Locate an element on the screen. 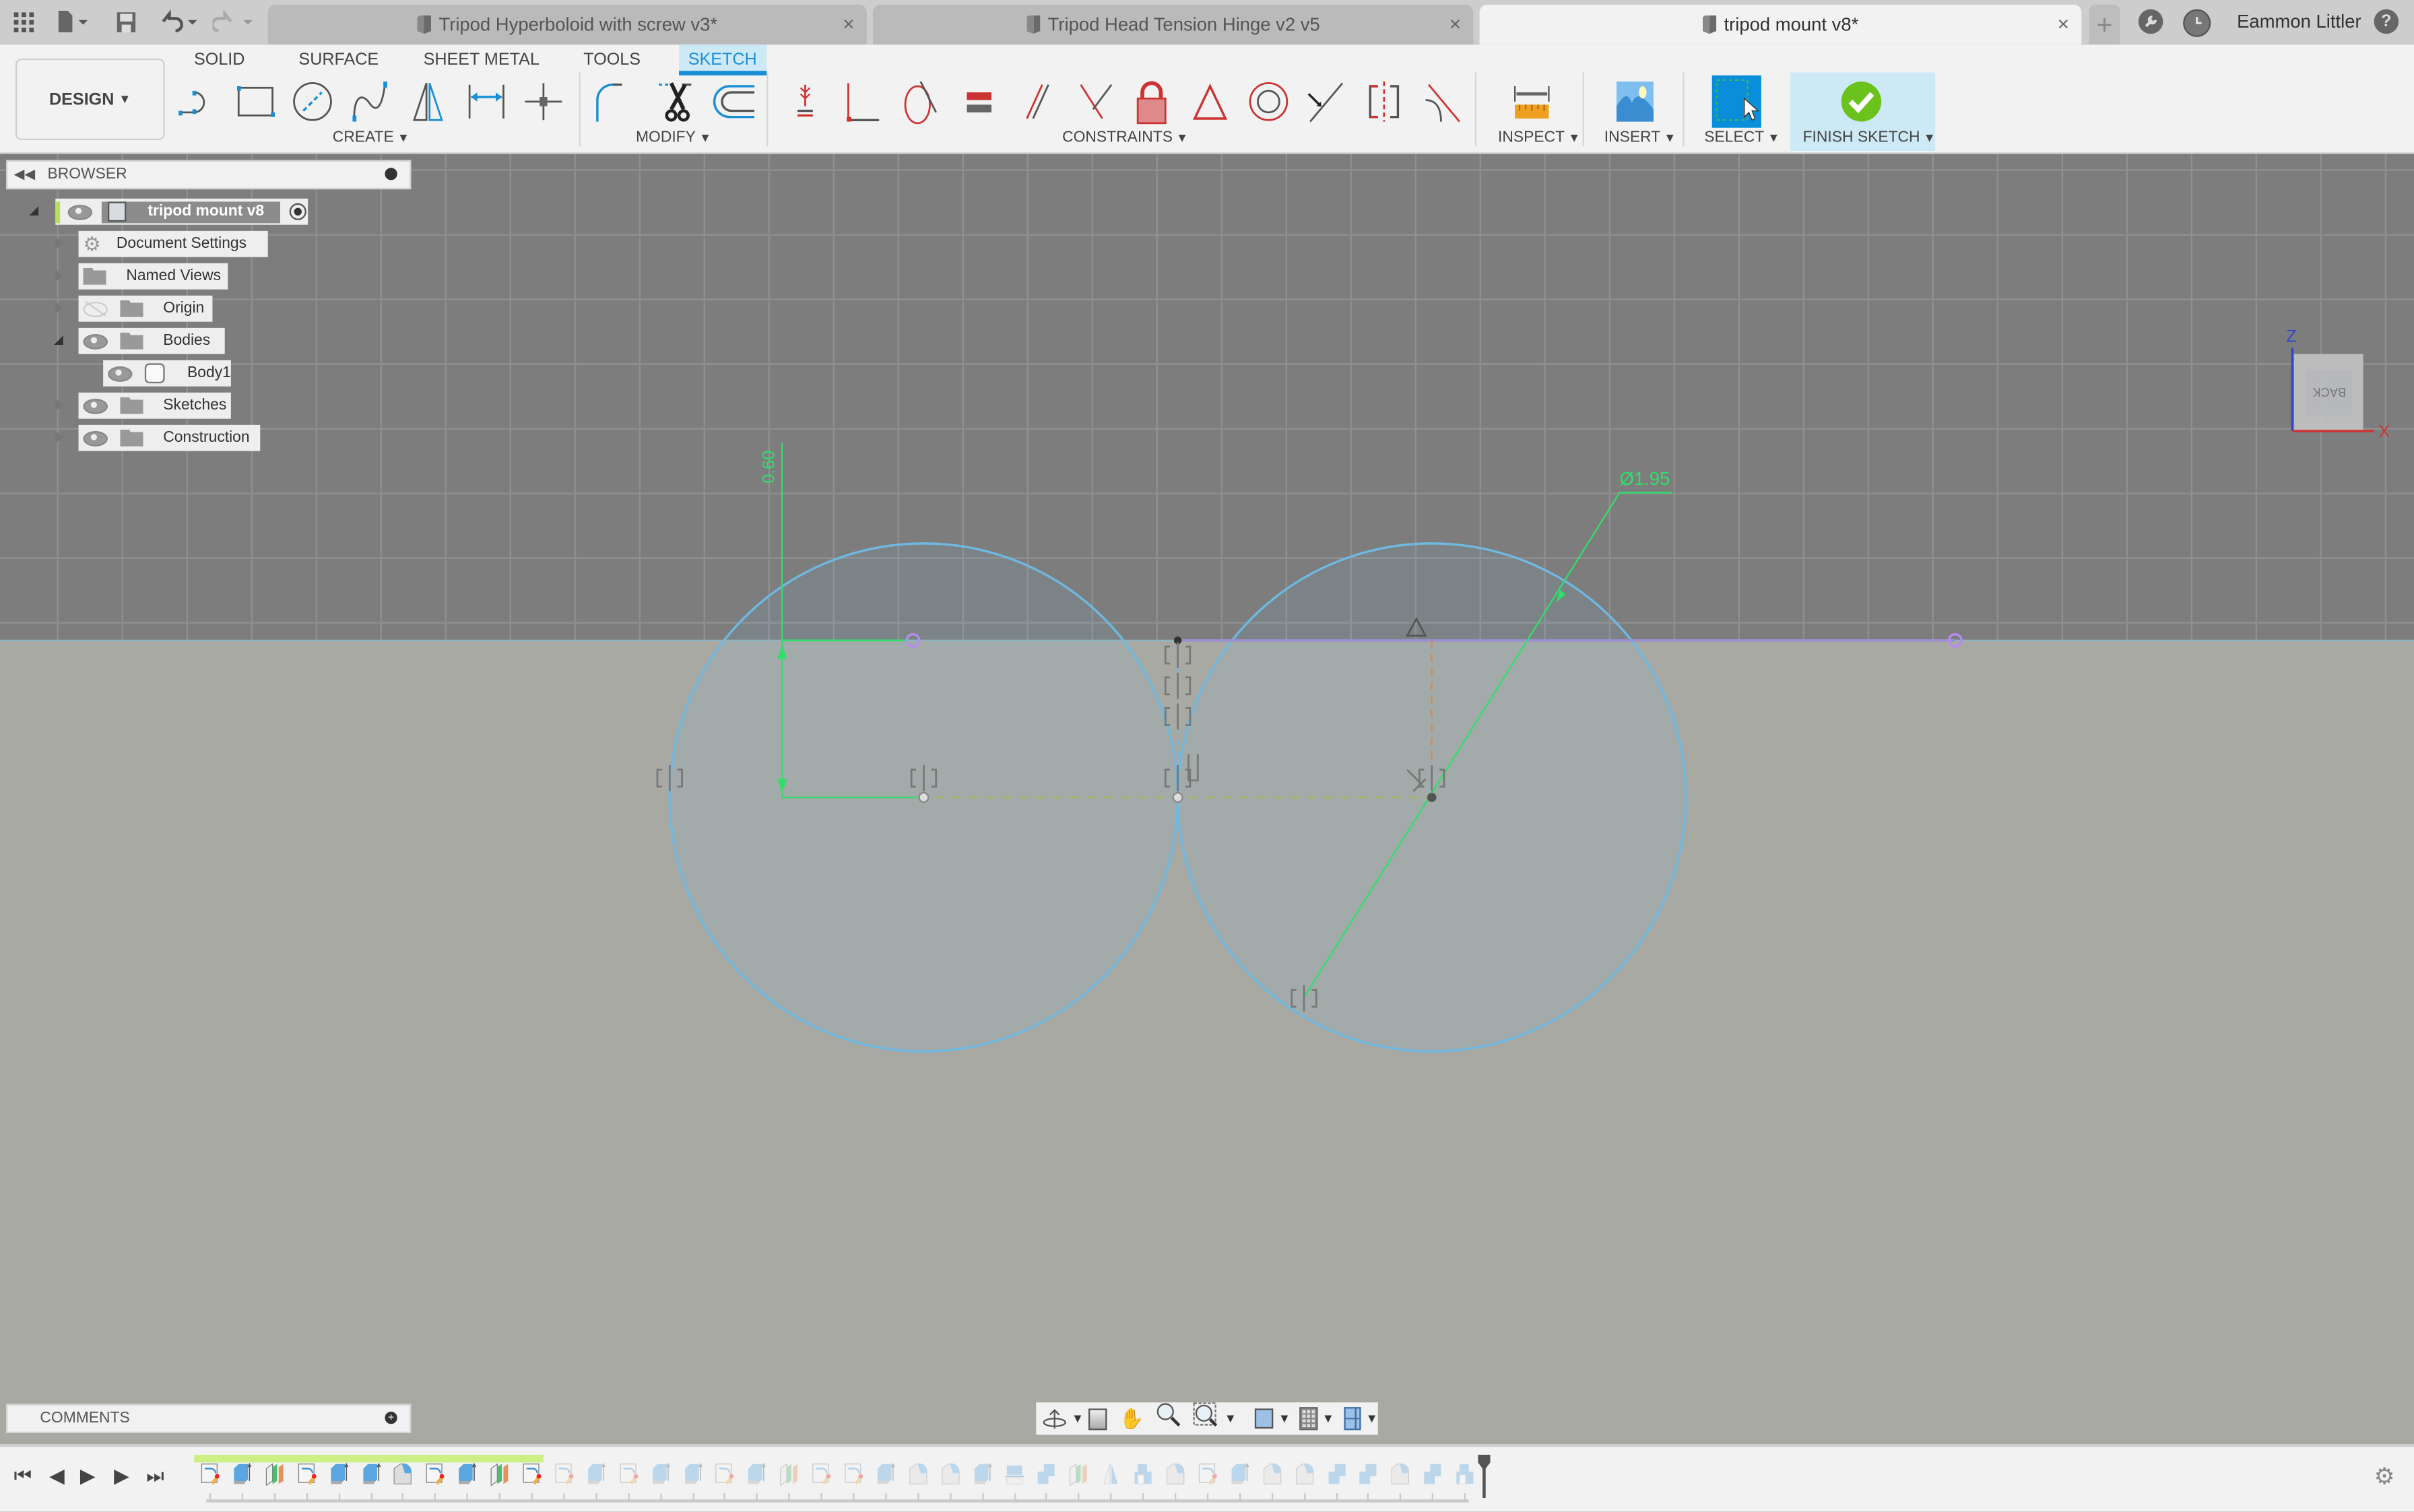 This screenshot has width=2414, height=1512. midpoint-constraint-button is located at coordinates (1210, 102).